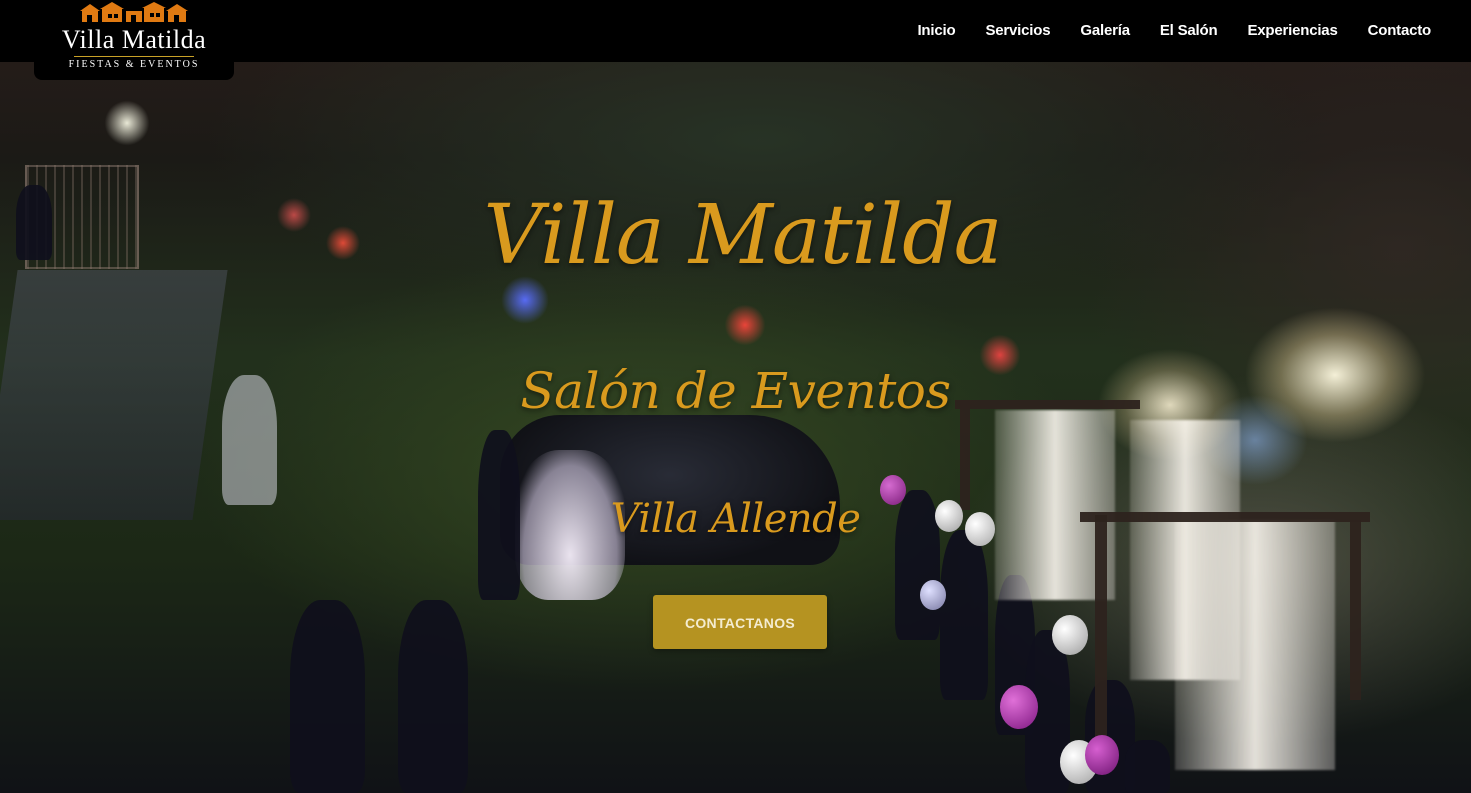 Image resolution: width=1471 pixels, height=793 pixels. I want to click on logo-wordmark: Villa Matilda, so click(134, 39).